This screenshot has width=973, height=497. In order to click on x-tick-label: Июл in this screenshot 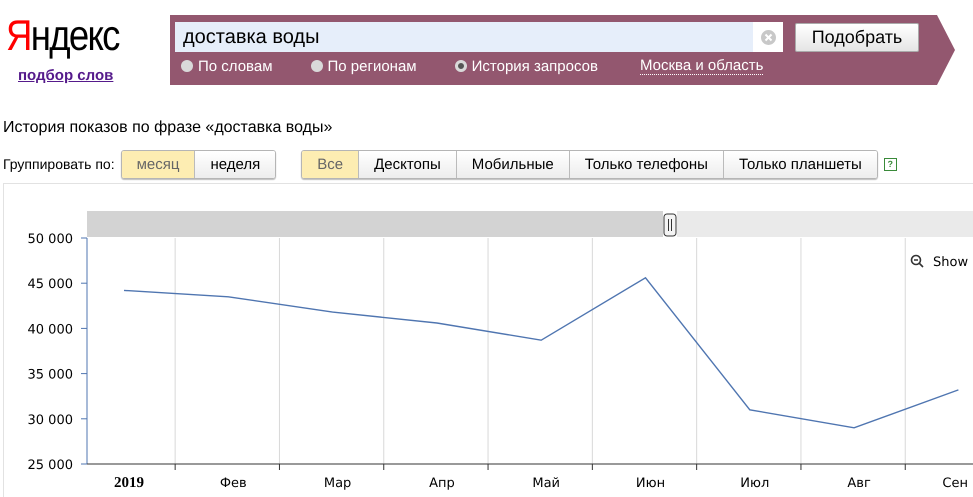, I will do `click(755, 483)`.